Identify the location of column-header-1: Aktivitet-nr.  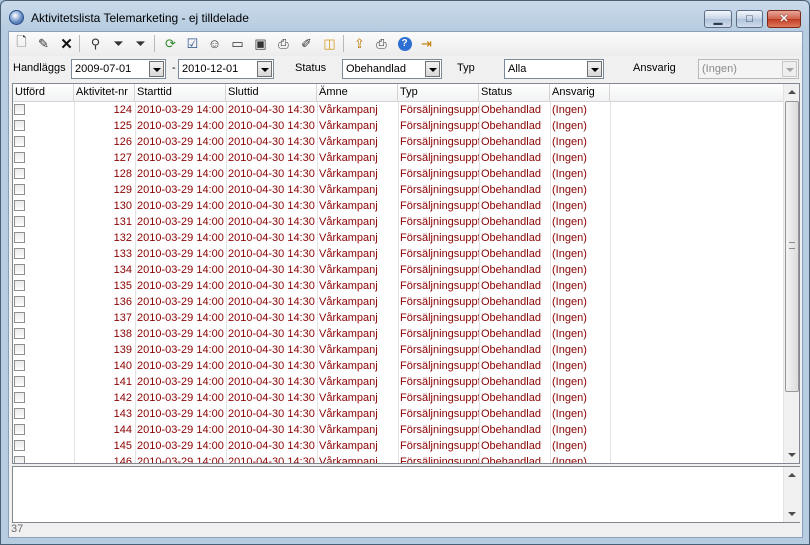
(104, 92).